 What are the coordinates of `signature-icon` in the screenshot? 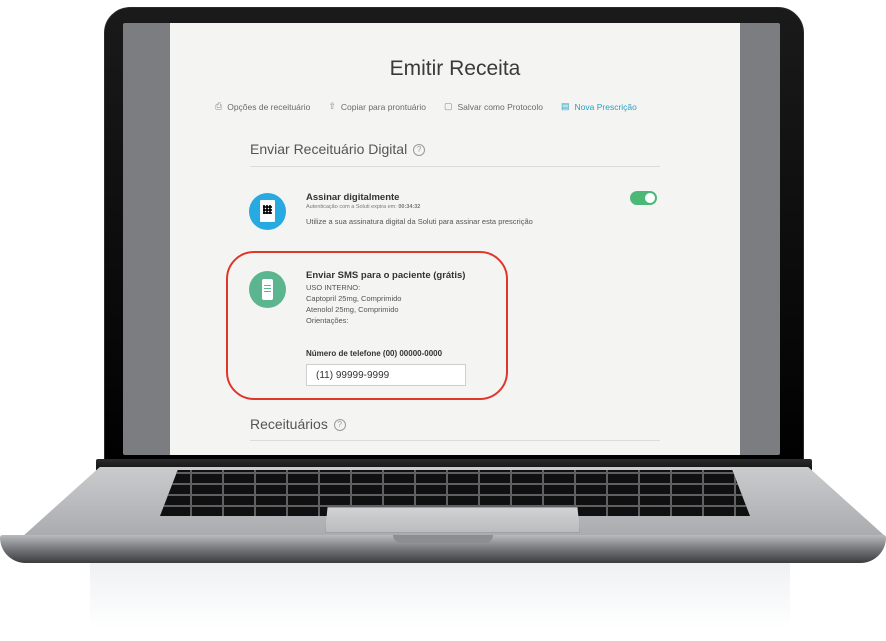 It's located at (267, 211).